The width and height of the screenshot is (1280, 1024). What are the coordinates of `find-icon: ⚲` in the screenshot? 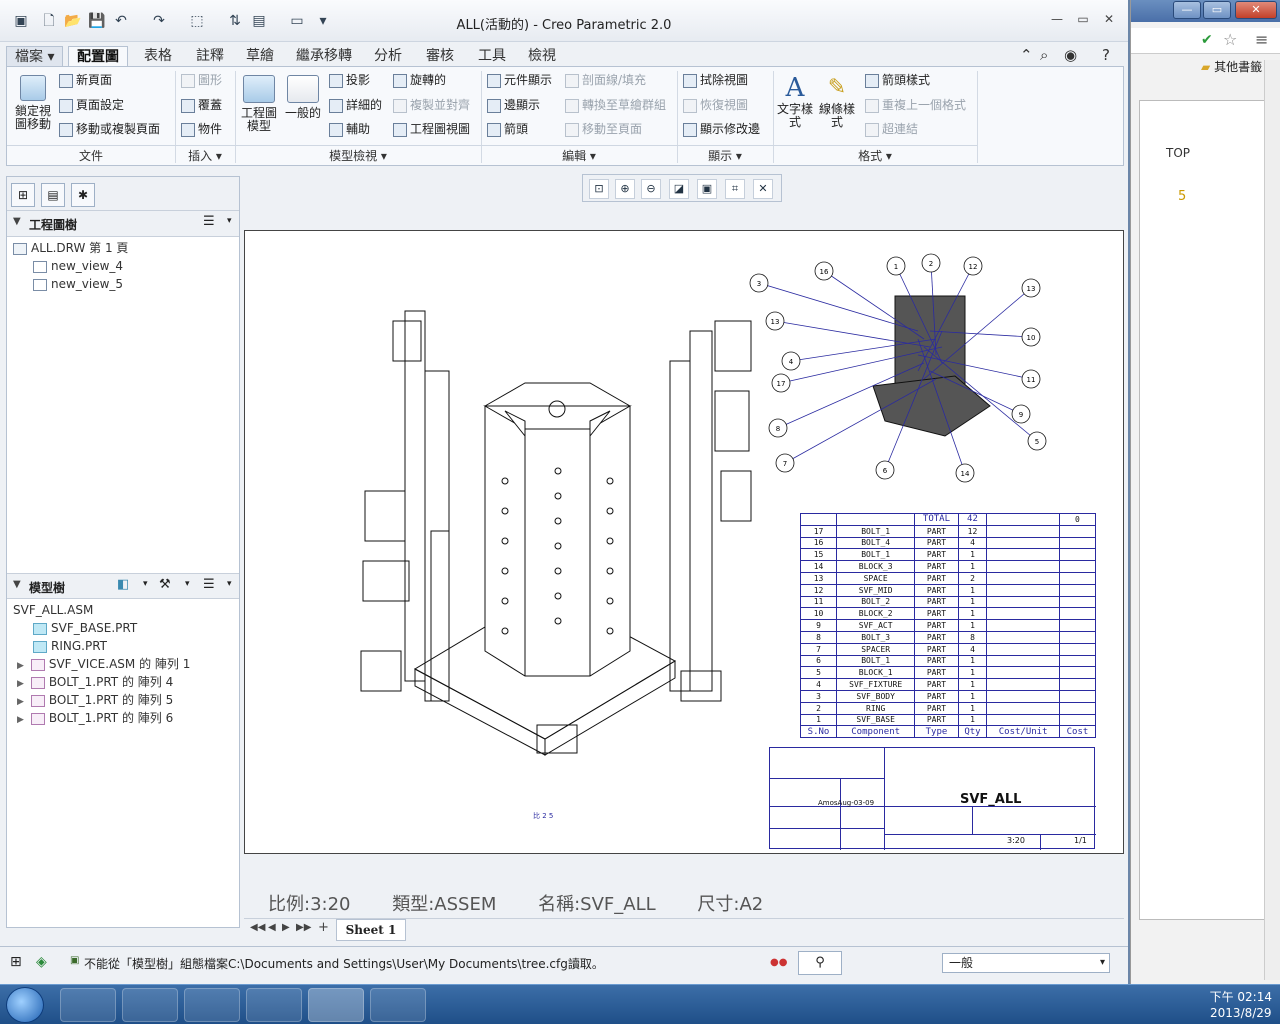 It's located at (820, 963).